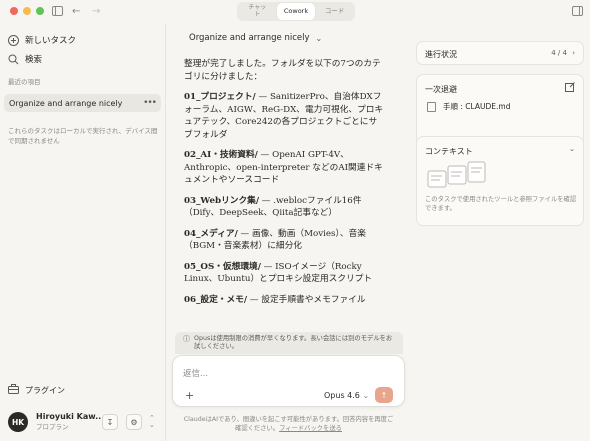 The image size is (590, 441). Describe the element at coordinates (40, 11) in the screenshot. I see `maximize-window-button` at that location.